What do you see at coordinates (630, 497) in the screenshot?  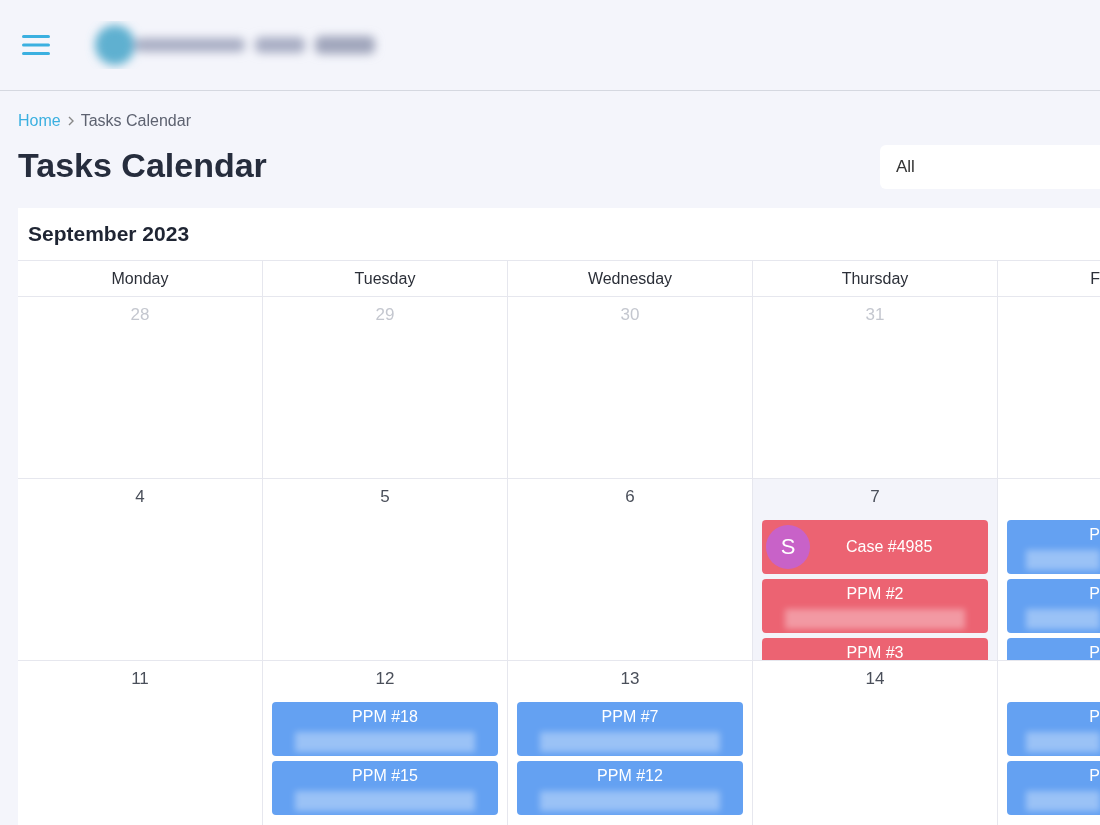 I see `day-number: 6` at bounding box center [630, 497].